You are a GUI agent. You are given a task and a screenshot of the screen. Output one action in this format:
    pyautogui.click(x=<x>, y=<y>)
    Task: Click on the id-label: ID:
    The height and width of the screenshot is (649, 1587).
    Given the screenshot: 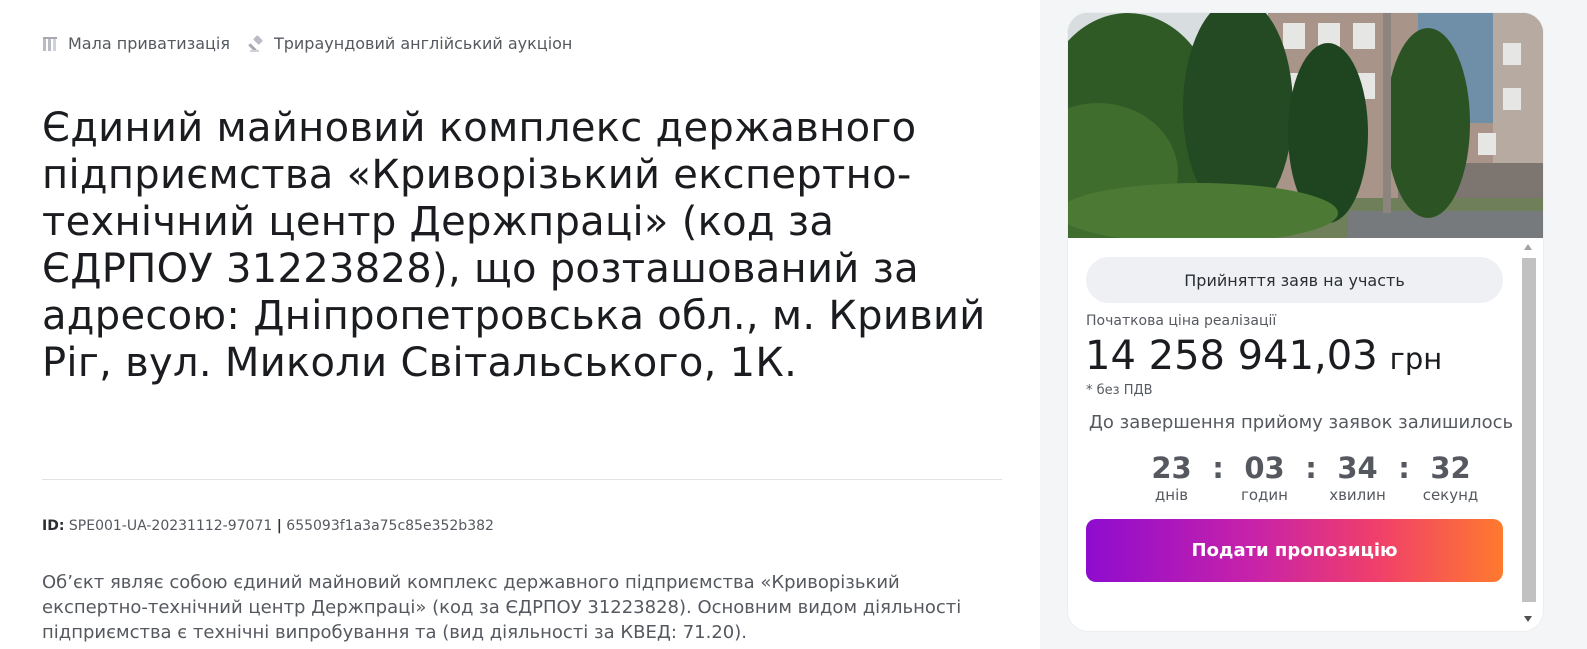 What is the action you would take?
    pyautogui.click(x=53, y=526)
    